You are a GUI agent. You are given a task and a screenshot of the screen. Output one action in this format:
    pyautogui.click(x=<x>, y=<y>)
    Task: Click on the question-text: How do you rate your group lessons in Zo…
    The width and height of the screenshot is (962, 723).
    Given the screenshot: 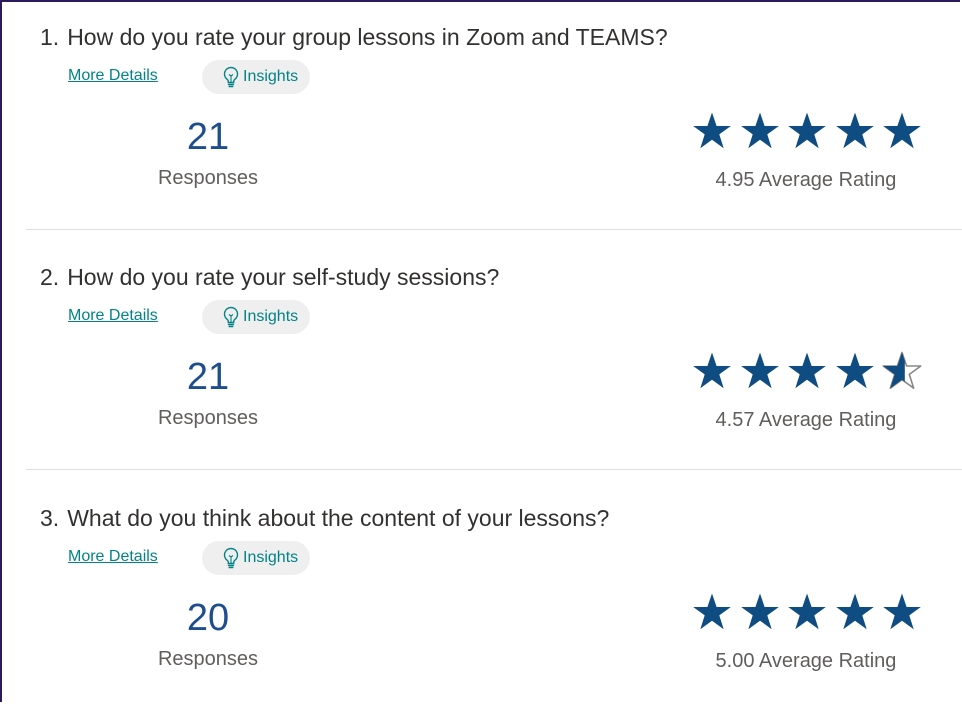 What is the action you would take?
    pyautogui.click(x=367, y=37)
    